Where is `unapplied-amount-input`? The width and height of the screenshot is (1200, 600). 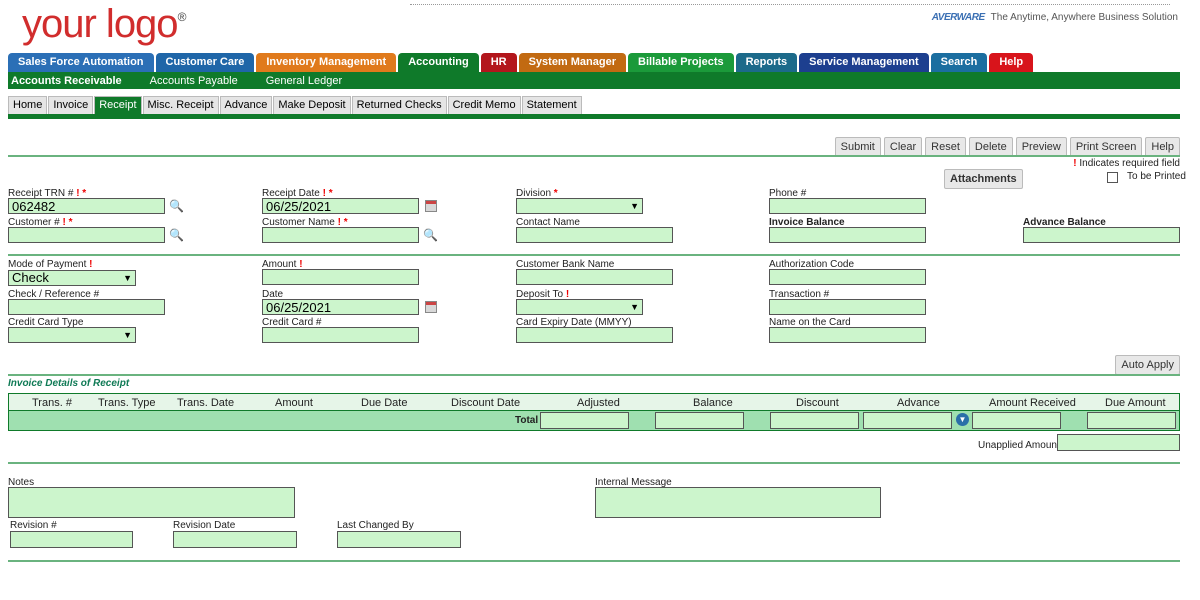 unapplied-amount-input is located at coordinates (1118, 442).